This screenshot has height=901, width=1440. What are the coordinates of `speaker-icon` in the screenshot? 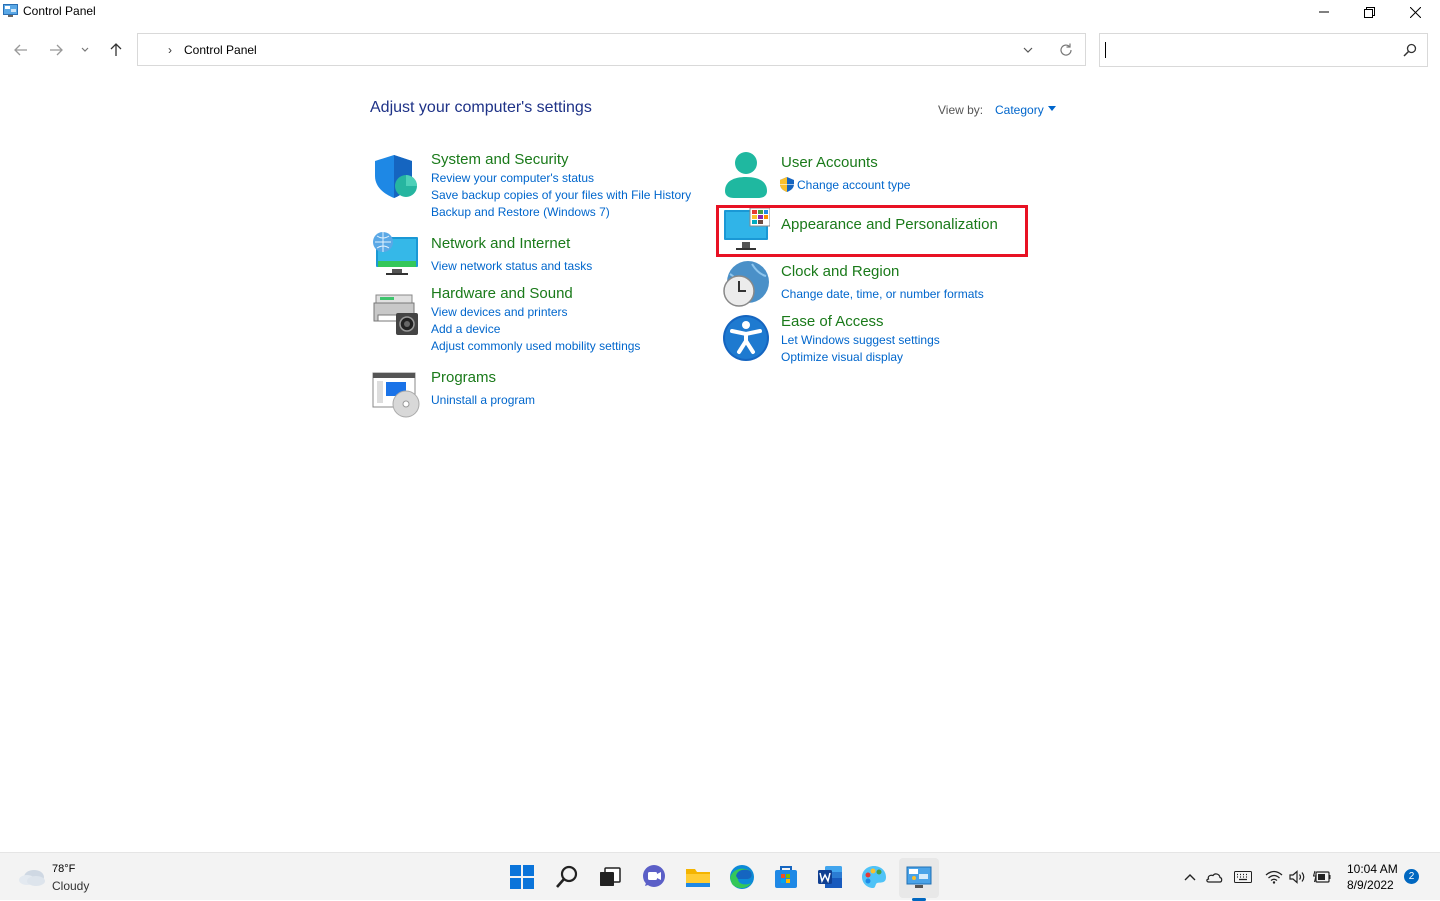 It's located at (1297, 877).